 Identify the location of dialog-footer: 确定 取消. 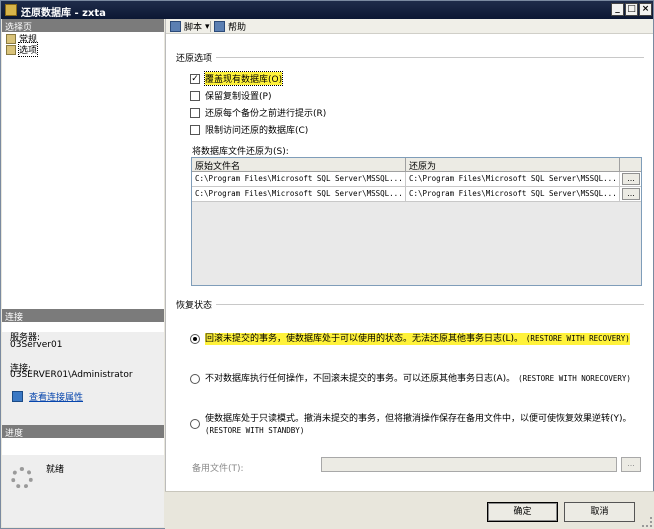
(409, 510).